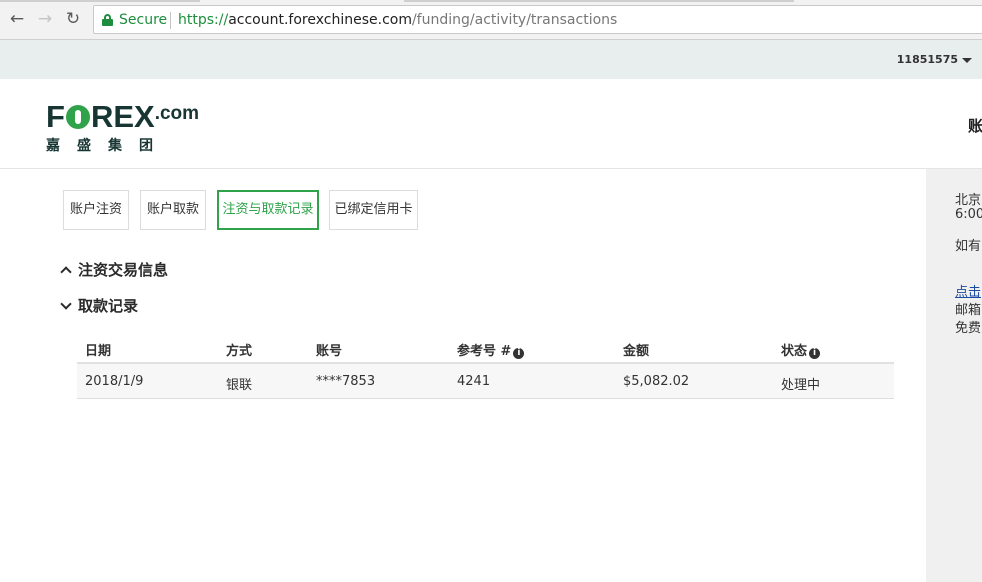 Image resolution: width=982 pixels, height=582 pixels. What do you see at coordinates (474, 381) in the screenshot?
I see `cell-reference: 4241` at bounding box center [474, 381].